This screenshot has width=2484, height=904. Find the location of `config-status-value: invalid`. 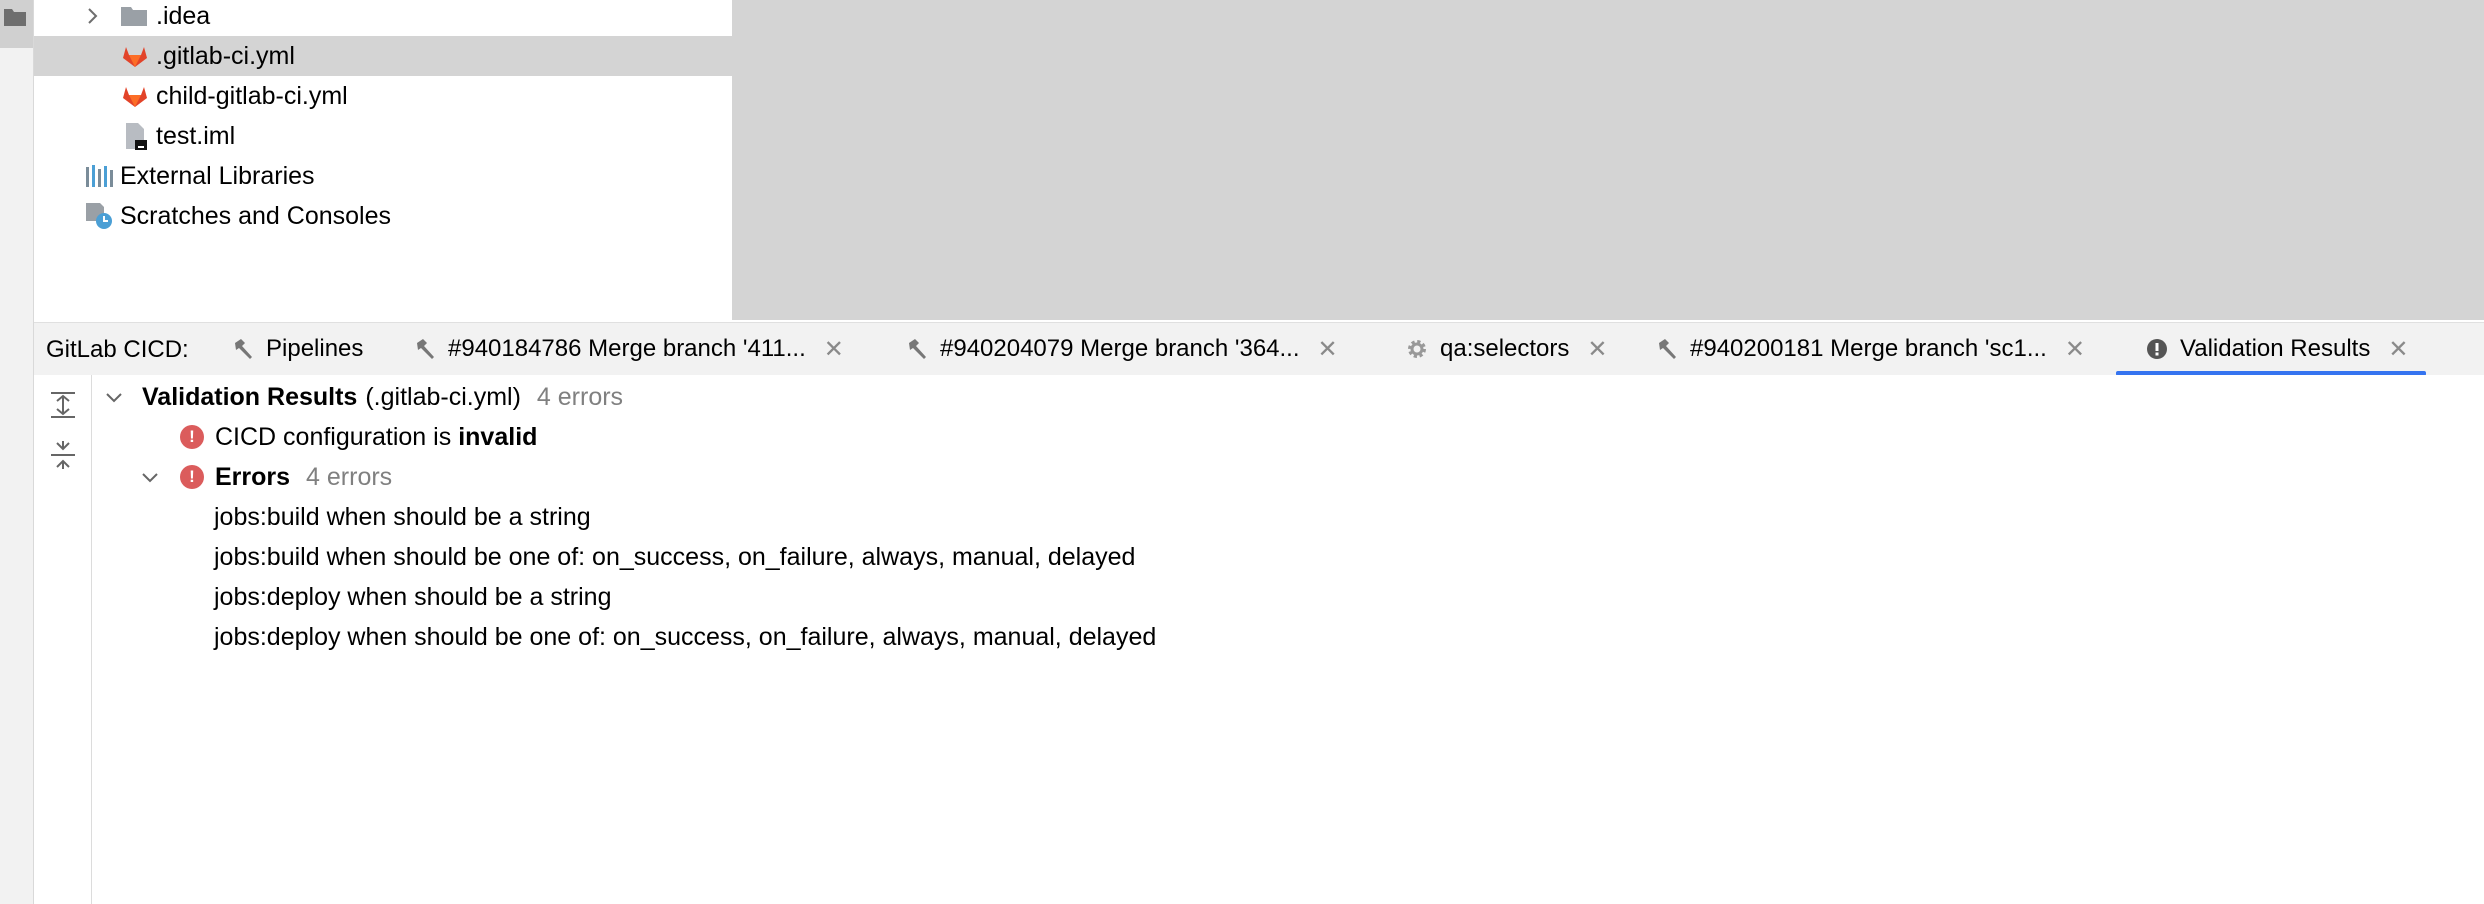

config-status-value: invalid is located at coordinates (498, 436).